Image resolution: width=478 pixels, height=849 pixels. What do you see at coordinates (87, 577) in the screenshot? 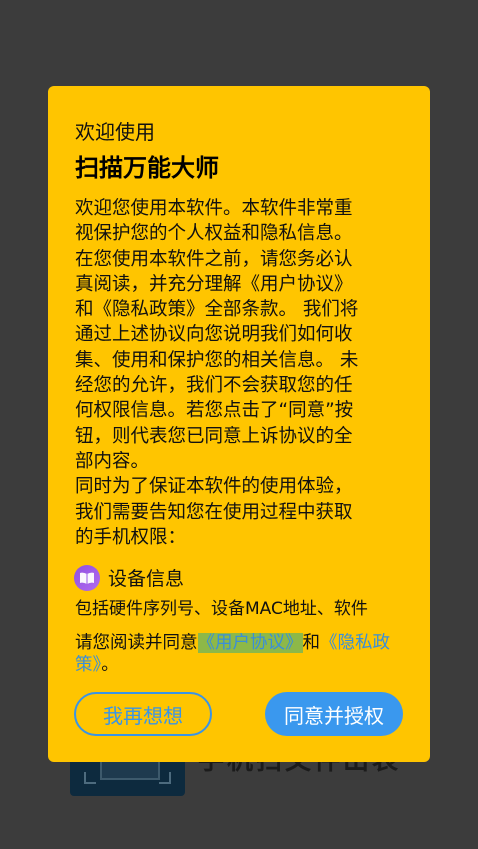
I see `book-icon` at bounding box center [87, 577].